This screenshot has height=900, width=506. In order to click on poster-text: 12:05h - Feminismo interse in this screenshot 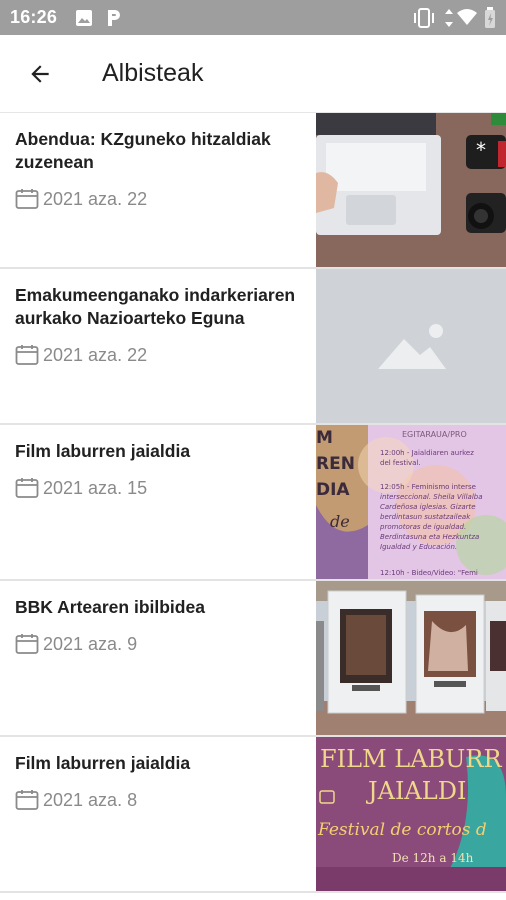, I will do `click(428, 487)`.